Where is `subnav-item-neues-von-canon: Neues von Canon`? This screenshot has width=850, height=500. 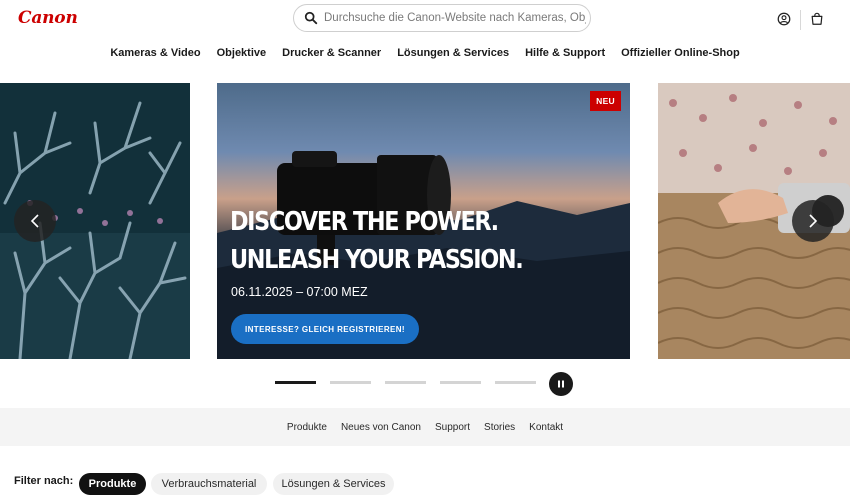
subnav-item-neues-von-canon: Neues von Canon is located at coordinates (381, 427).